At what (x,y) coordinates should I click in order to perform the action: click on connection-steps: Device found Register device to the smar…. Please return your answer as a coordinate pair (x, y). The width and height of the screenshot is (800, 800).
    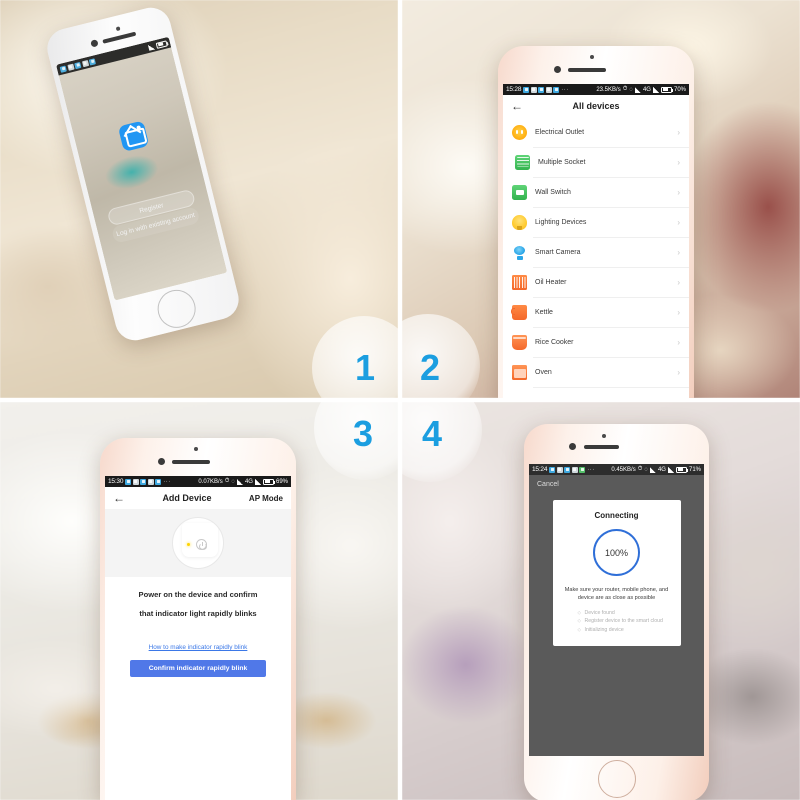
    Looking at the image, I should click on (617, 622).